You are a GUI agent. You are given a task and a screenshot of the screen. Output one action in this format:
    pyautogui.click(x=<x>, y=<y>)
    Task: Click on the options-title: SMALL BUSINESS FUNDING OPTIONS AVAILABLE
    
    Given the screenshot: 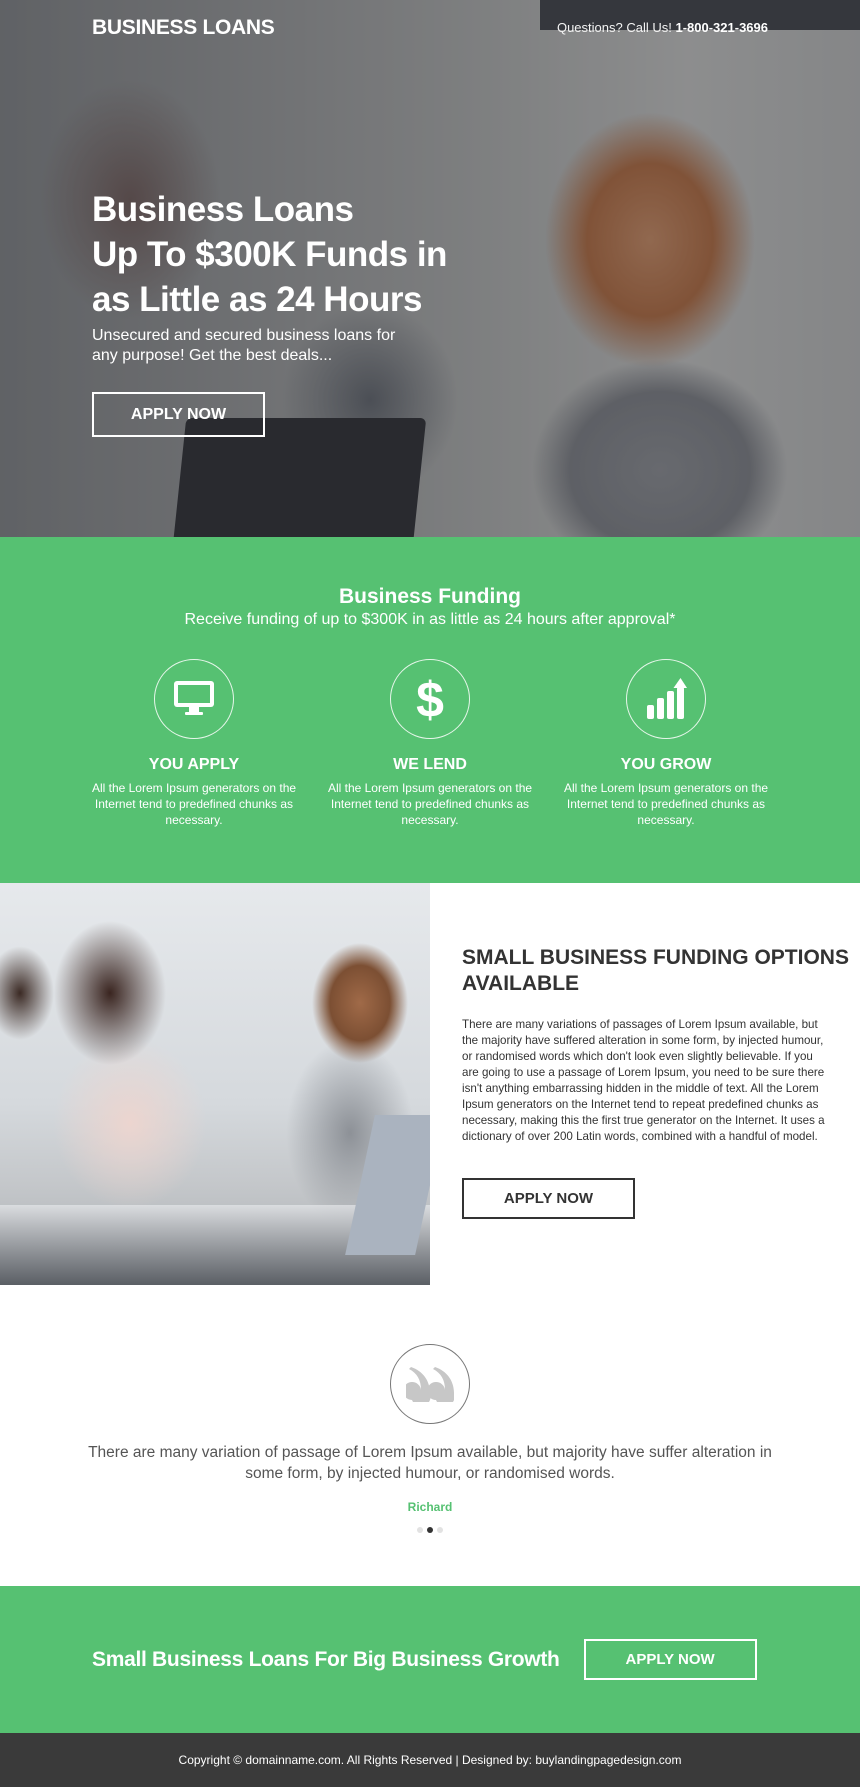 What is the action you would take?
    pyautogui.click(x=655, y=970)
    